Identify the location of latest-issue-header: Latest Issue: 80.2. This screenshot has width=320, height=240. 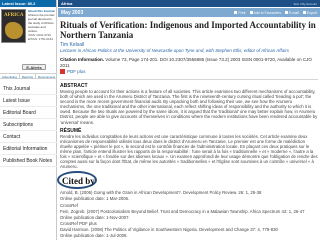
(28, 3).